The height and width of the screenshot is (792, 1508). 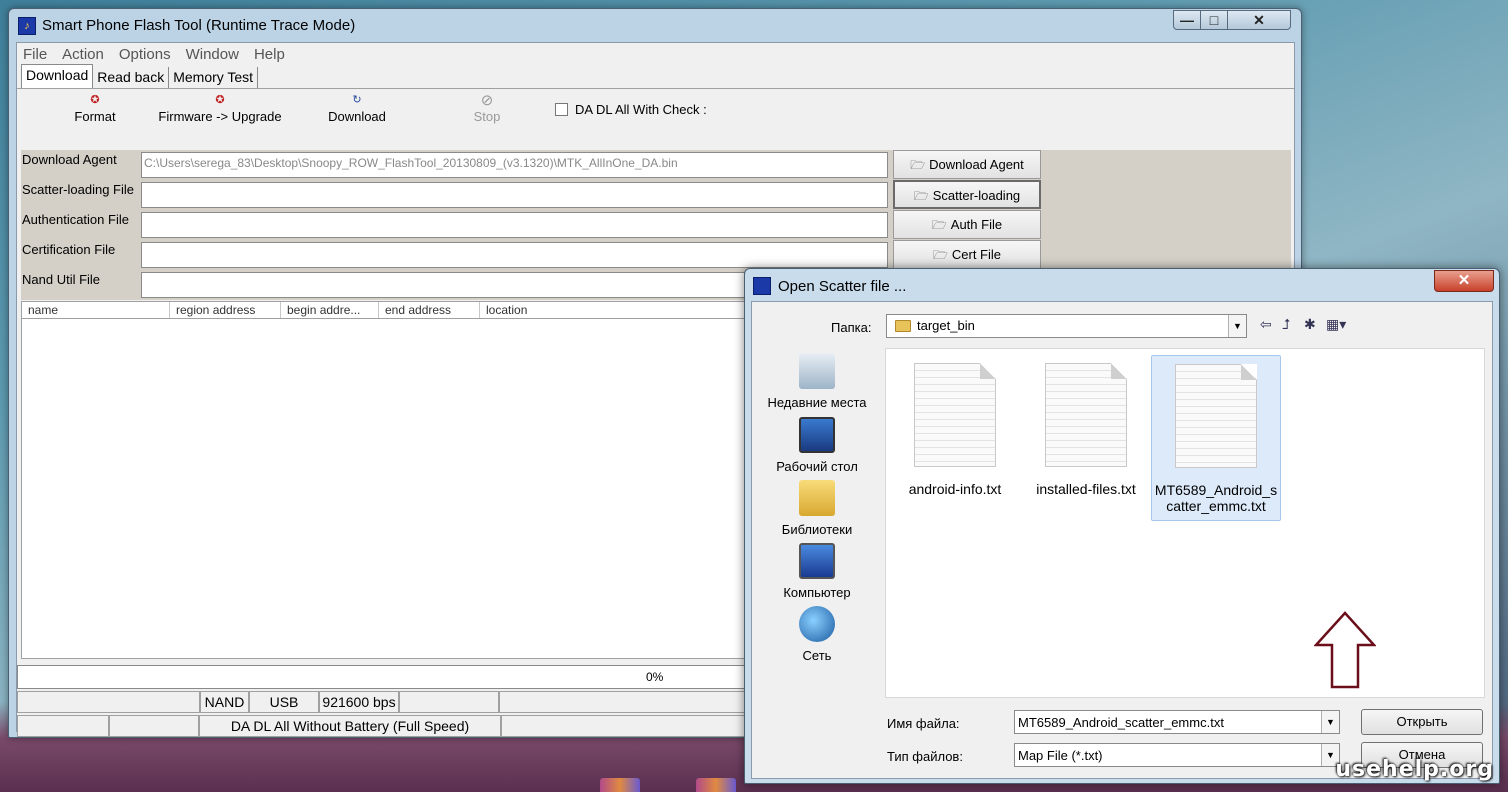 I want to click on col-name: name, so click(x=96, y=310).